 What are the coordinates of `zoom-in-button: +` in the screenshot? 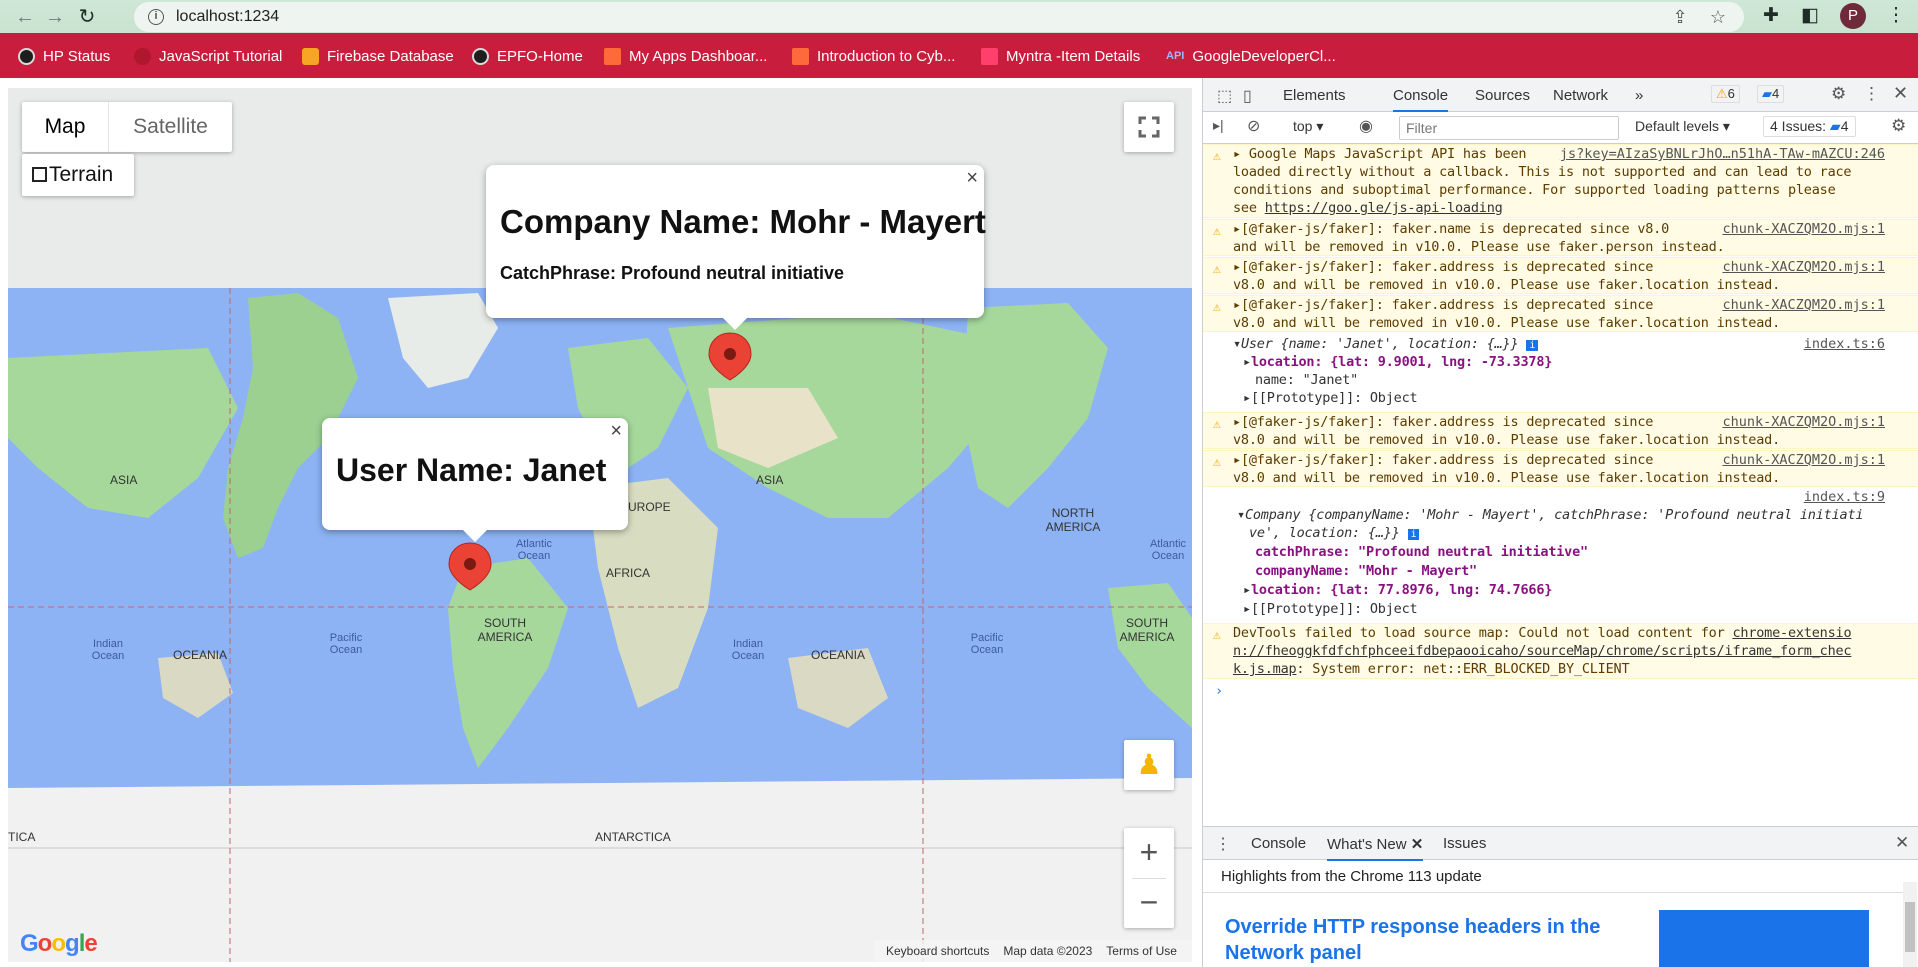 It's located at (1149, 853).